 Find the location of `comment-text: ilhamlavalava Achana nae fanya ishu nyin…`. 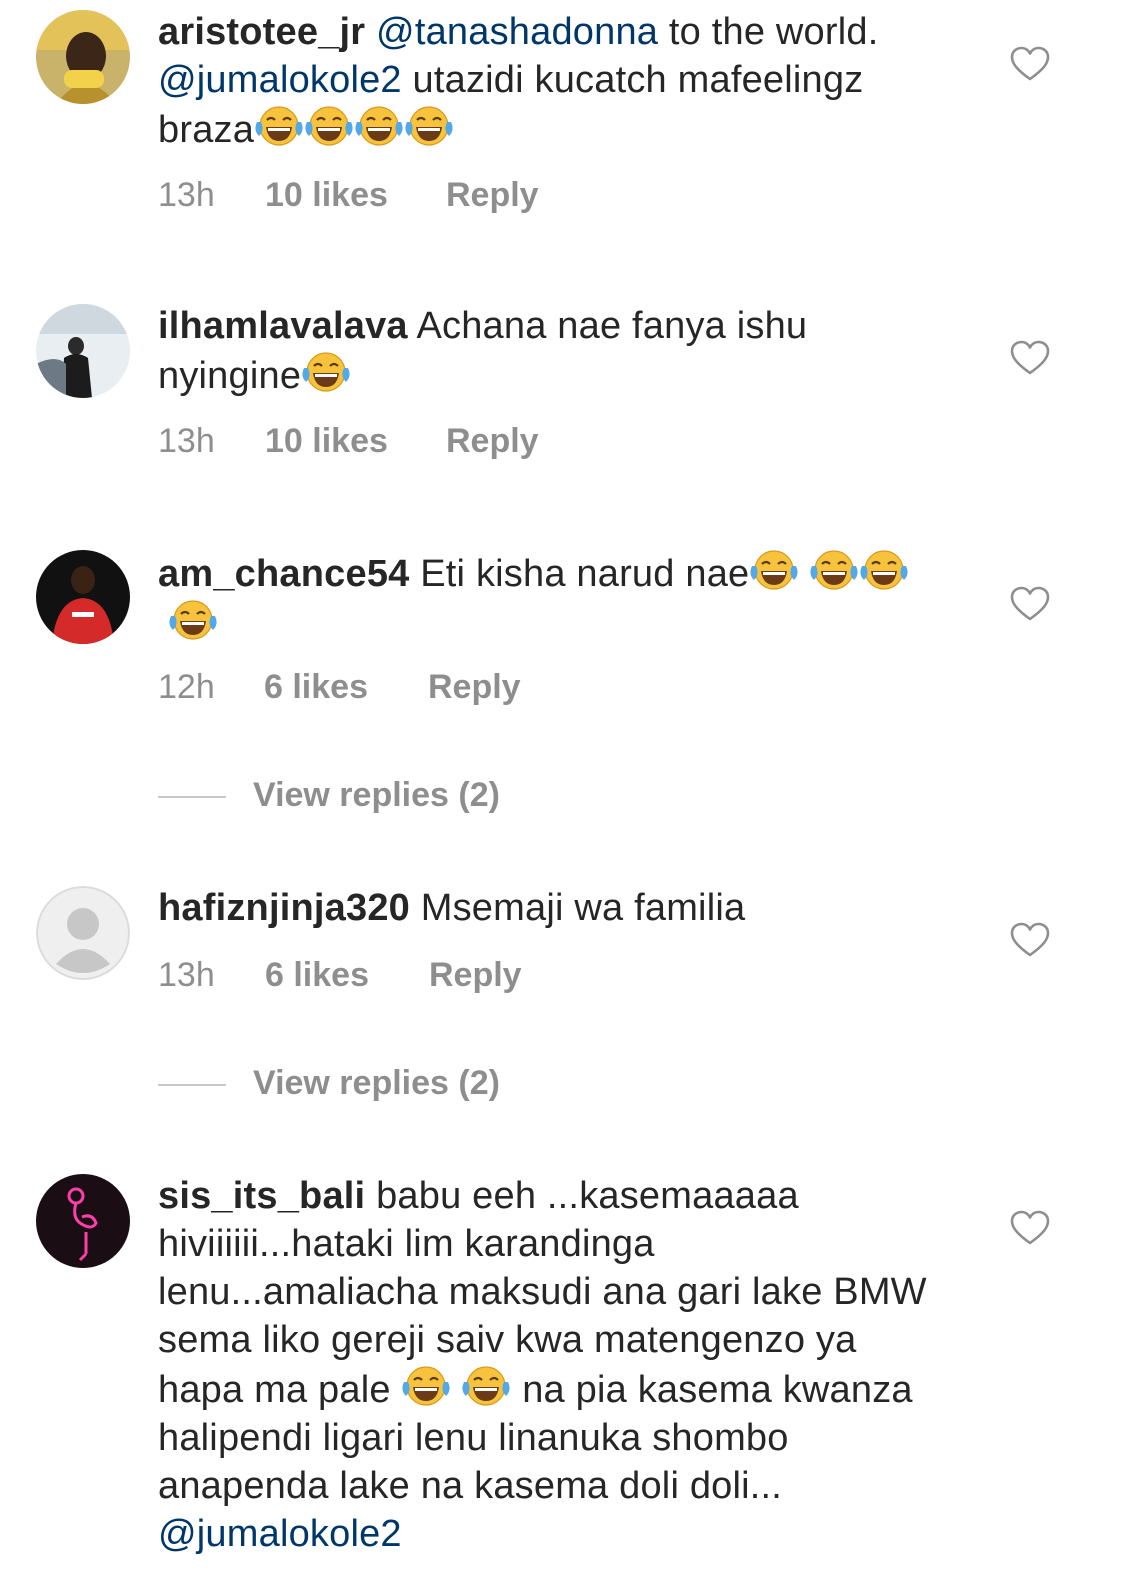

comment-text: ilhamlavalava Achana nae fanya ishu nyin… is located at coordinates (543, 351).